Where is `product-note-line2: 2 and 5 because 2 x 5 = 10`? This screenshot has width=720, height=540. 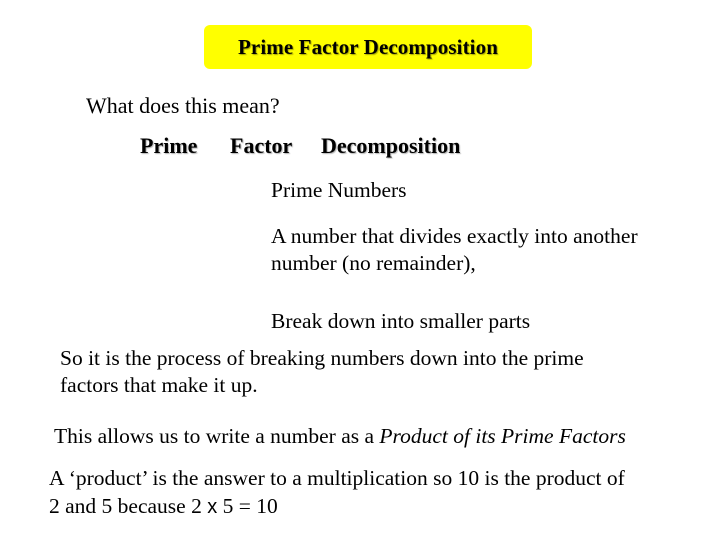
product-note-line2: 2 and 5 because 2 x 5 = 10 is located at coordinates (337, 506).